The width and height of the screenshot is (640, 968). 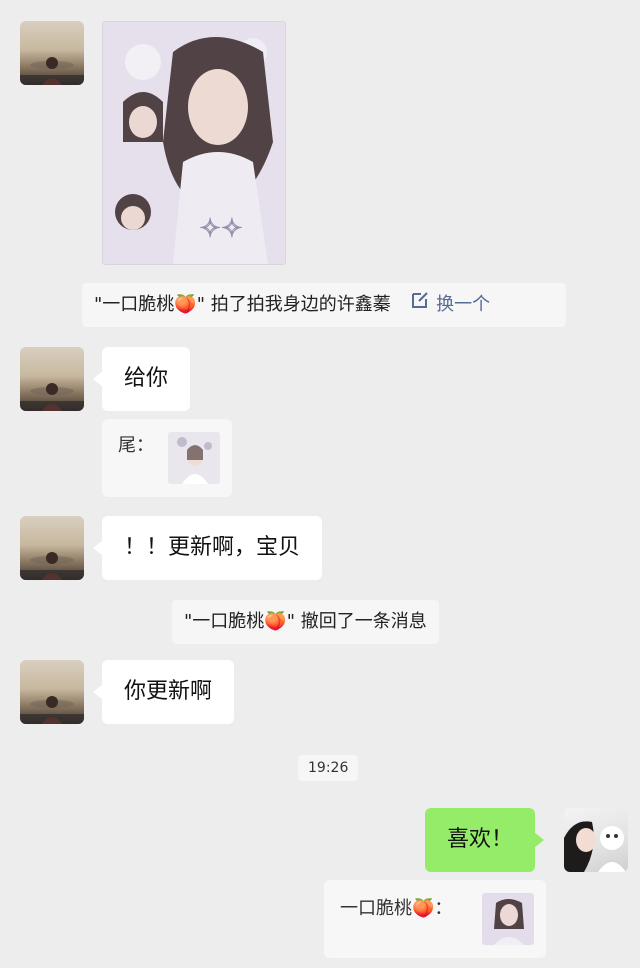 What do you see at coordinates (194, 143) in the screenshot?
I see `image-message: ✧✧` at bounding box center [194, 143].